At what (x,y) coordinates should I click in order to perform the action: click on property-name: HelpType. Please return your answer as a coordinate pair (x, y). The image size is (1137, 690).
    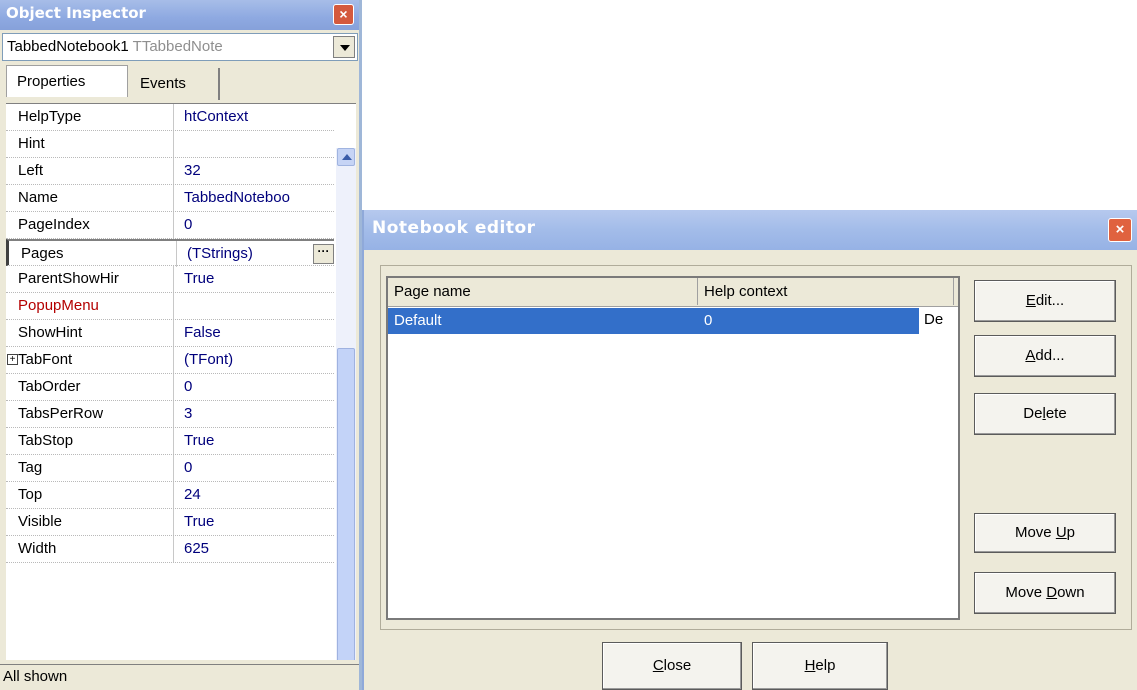
    Looking at the image, I should click on (50, 116).